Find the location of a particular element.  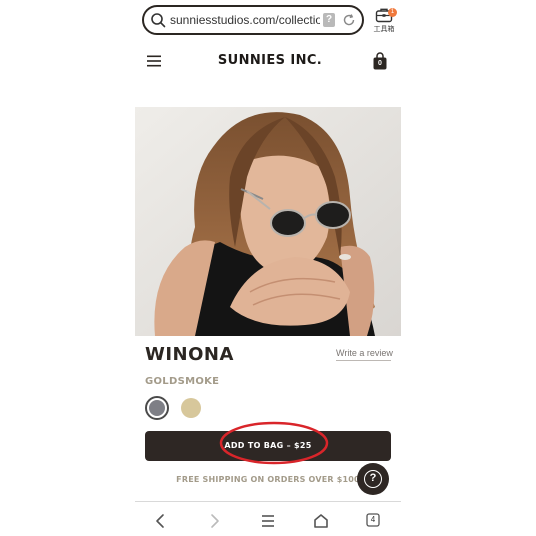

help-icon: ? is located at coordinates (373, 479).